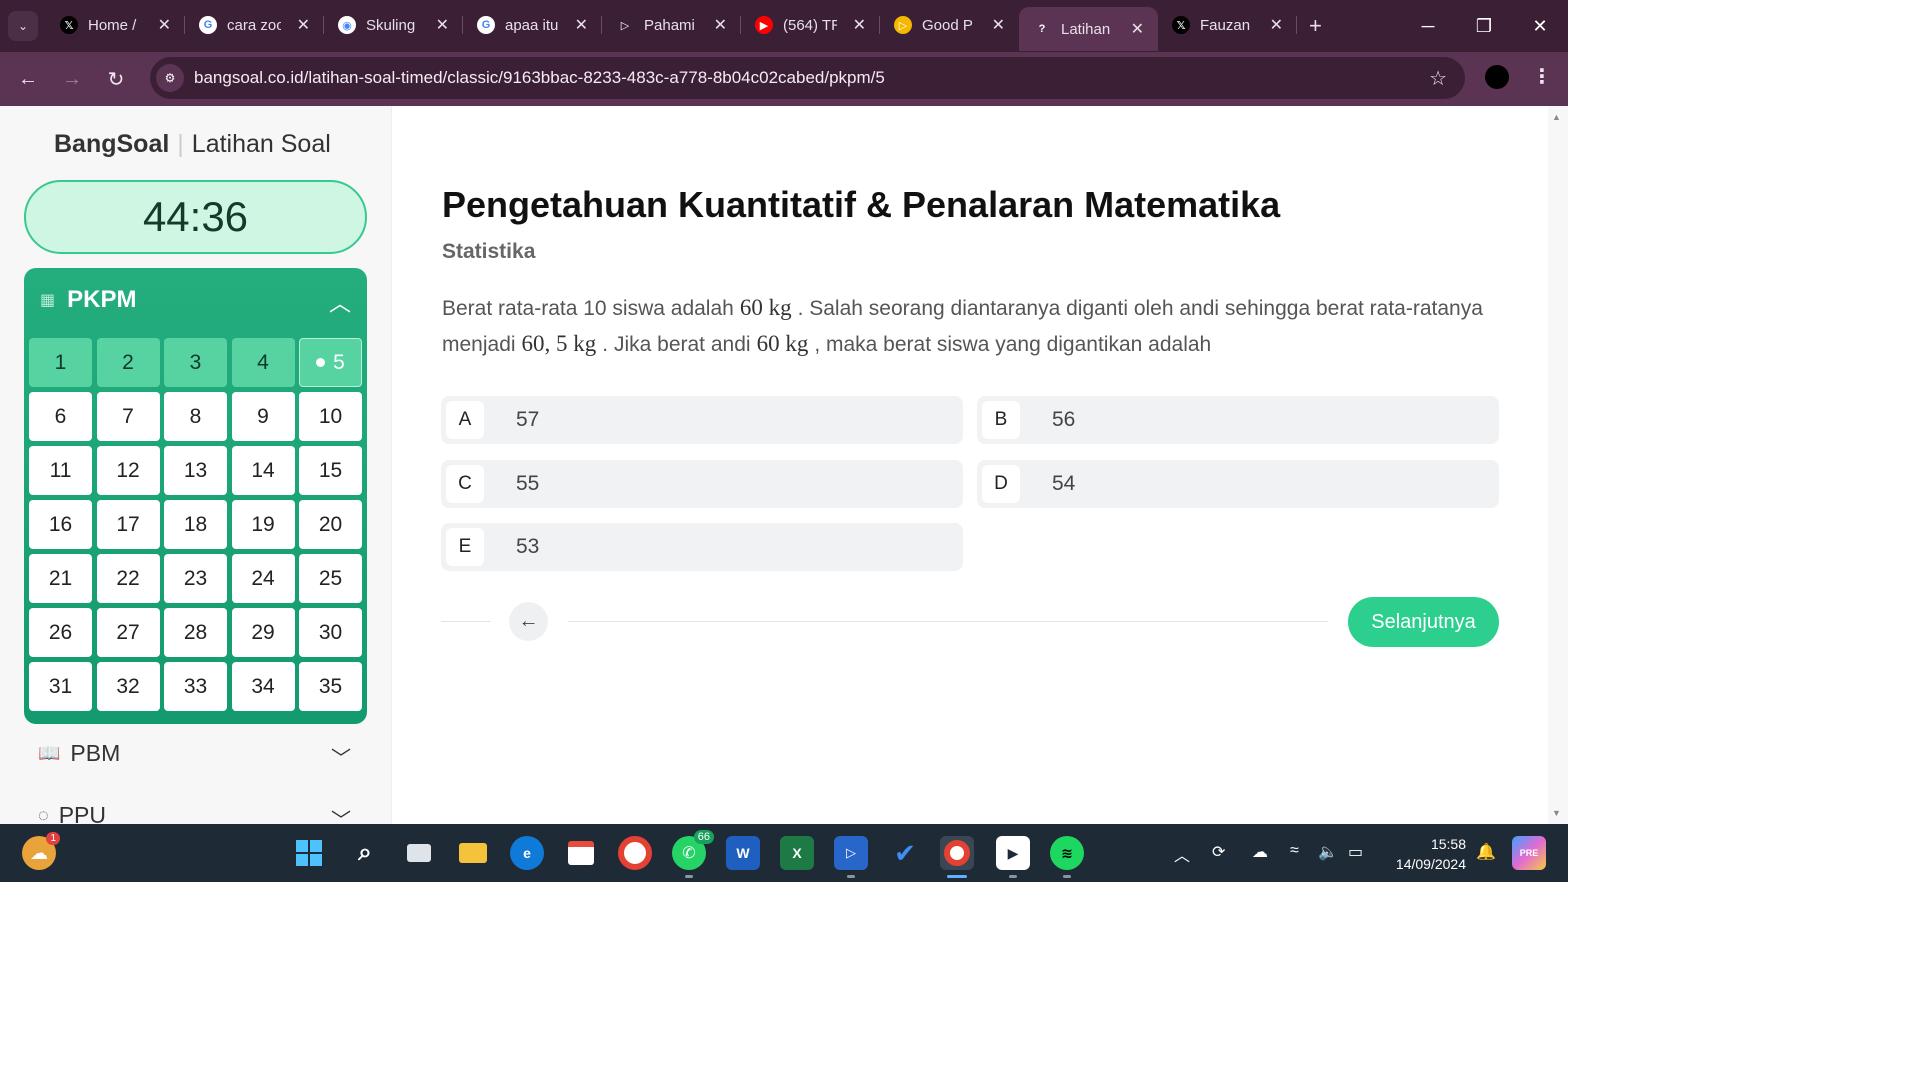 The width and height of the screenshot is (1920, 1080). I want to click on bookmark-star-icon: ☆, so click(1438, 78).